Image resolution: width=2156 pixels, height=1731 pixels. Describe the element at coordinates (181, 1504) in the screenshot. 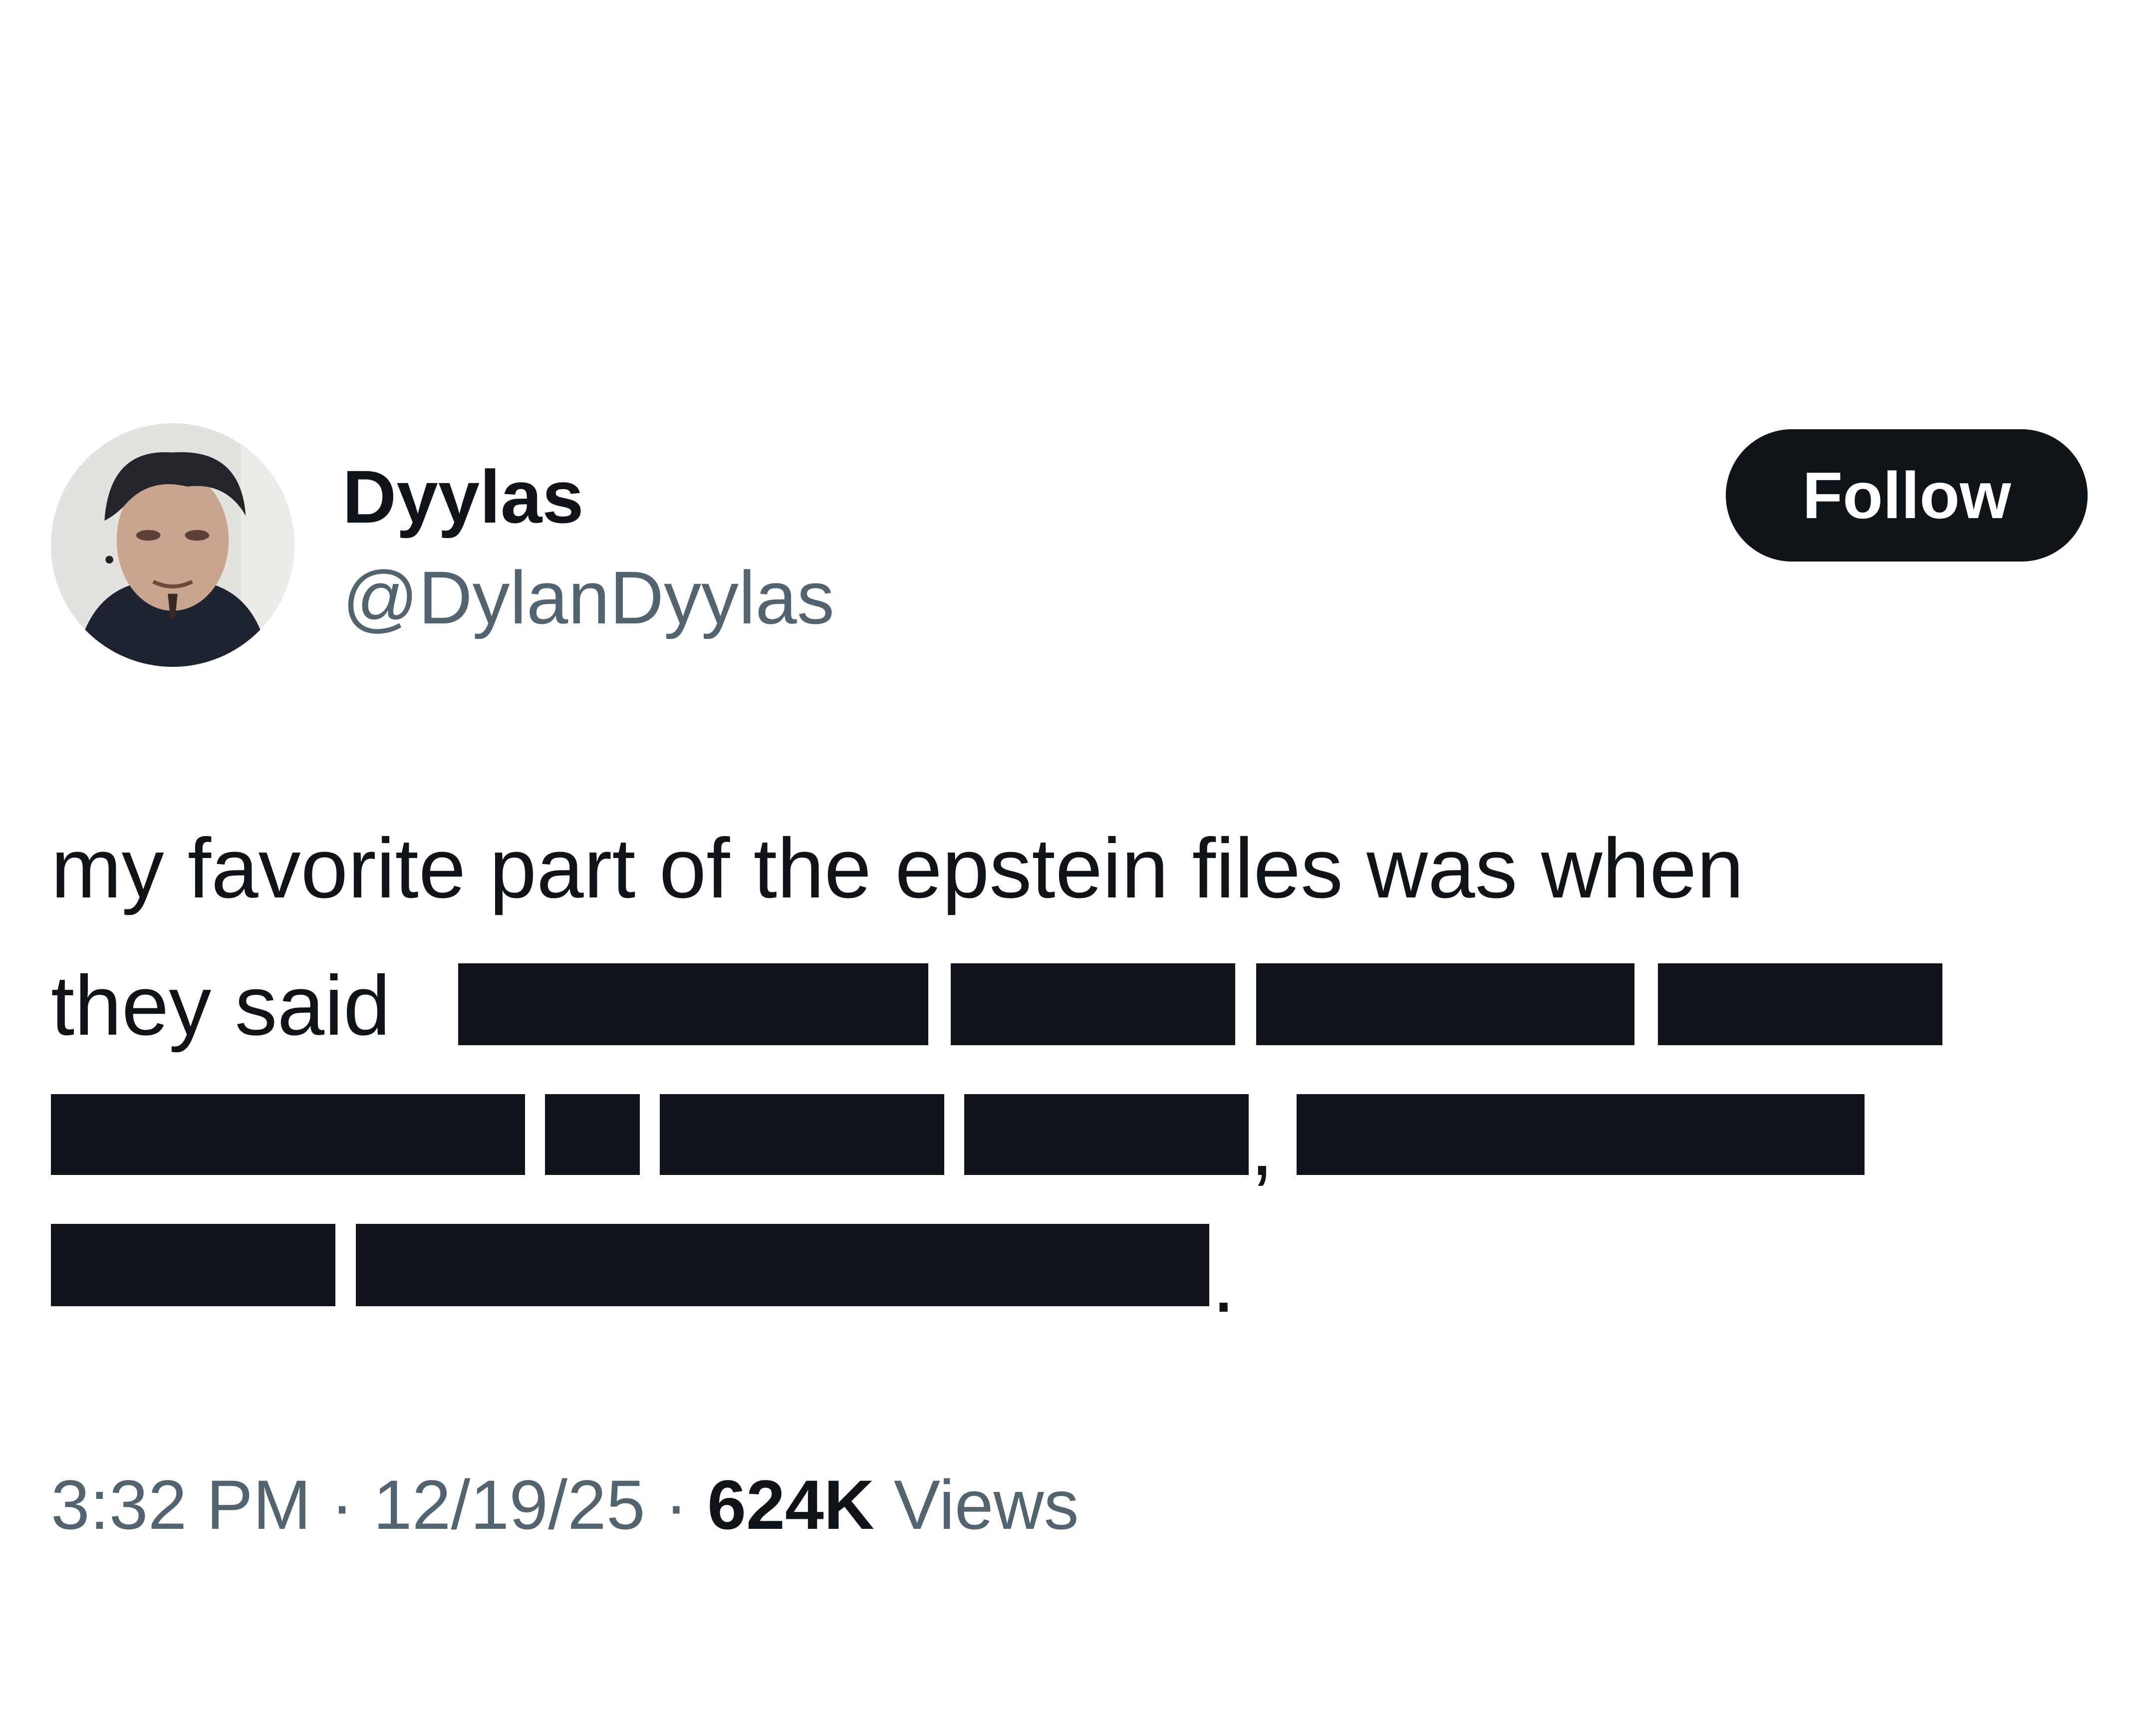

I see `tweet-time: 3:32 PM` at that location.